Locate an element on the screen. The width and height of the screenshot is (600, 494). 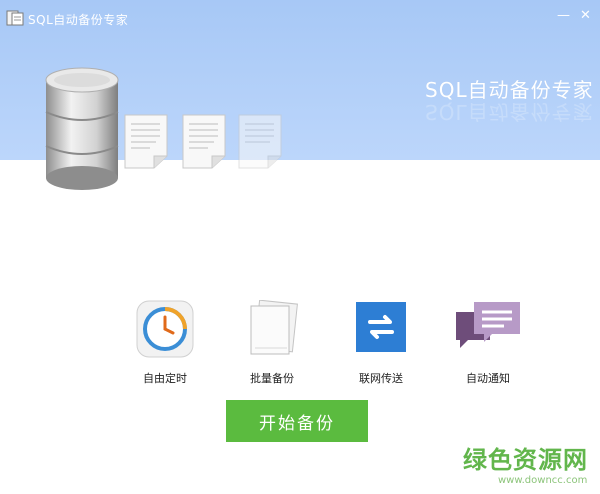
feature-label: 联网传送 is located at coordinates (381, 378).